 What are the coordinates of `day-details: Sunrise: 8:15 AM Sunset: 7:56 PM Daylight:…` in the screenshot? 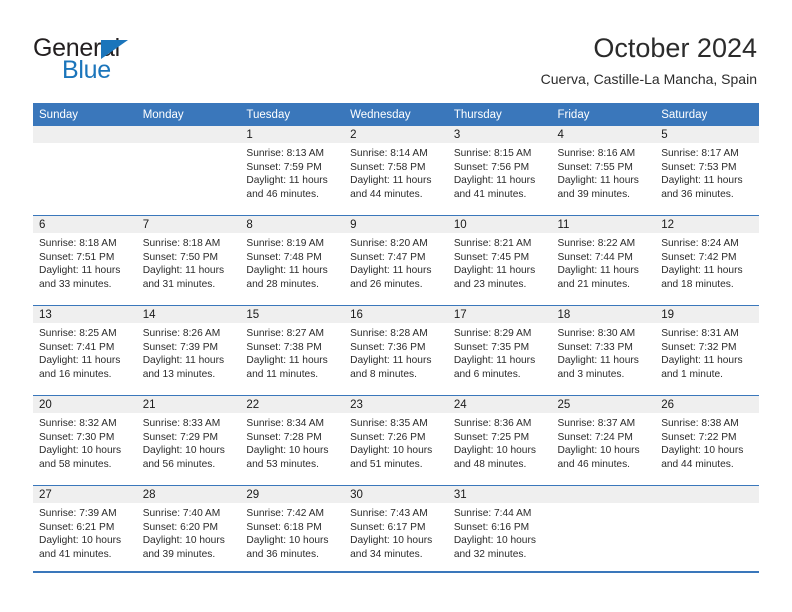 It's located at (500, 172).